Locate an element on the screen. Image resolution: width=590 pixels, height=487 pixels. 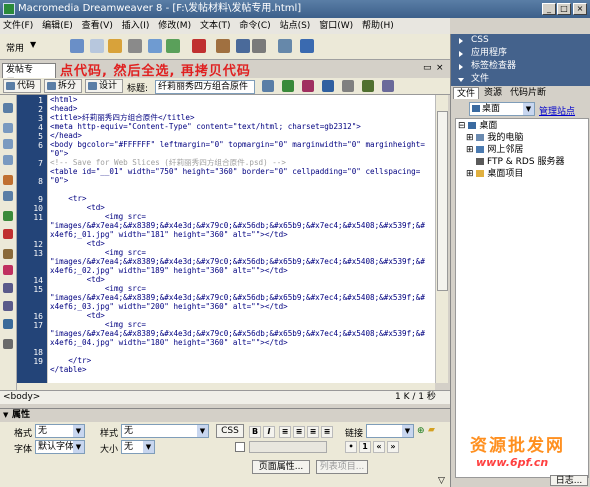
layer-icon is located at coordinates (155, 46).